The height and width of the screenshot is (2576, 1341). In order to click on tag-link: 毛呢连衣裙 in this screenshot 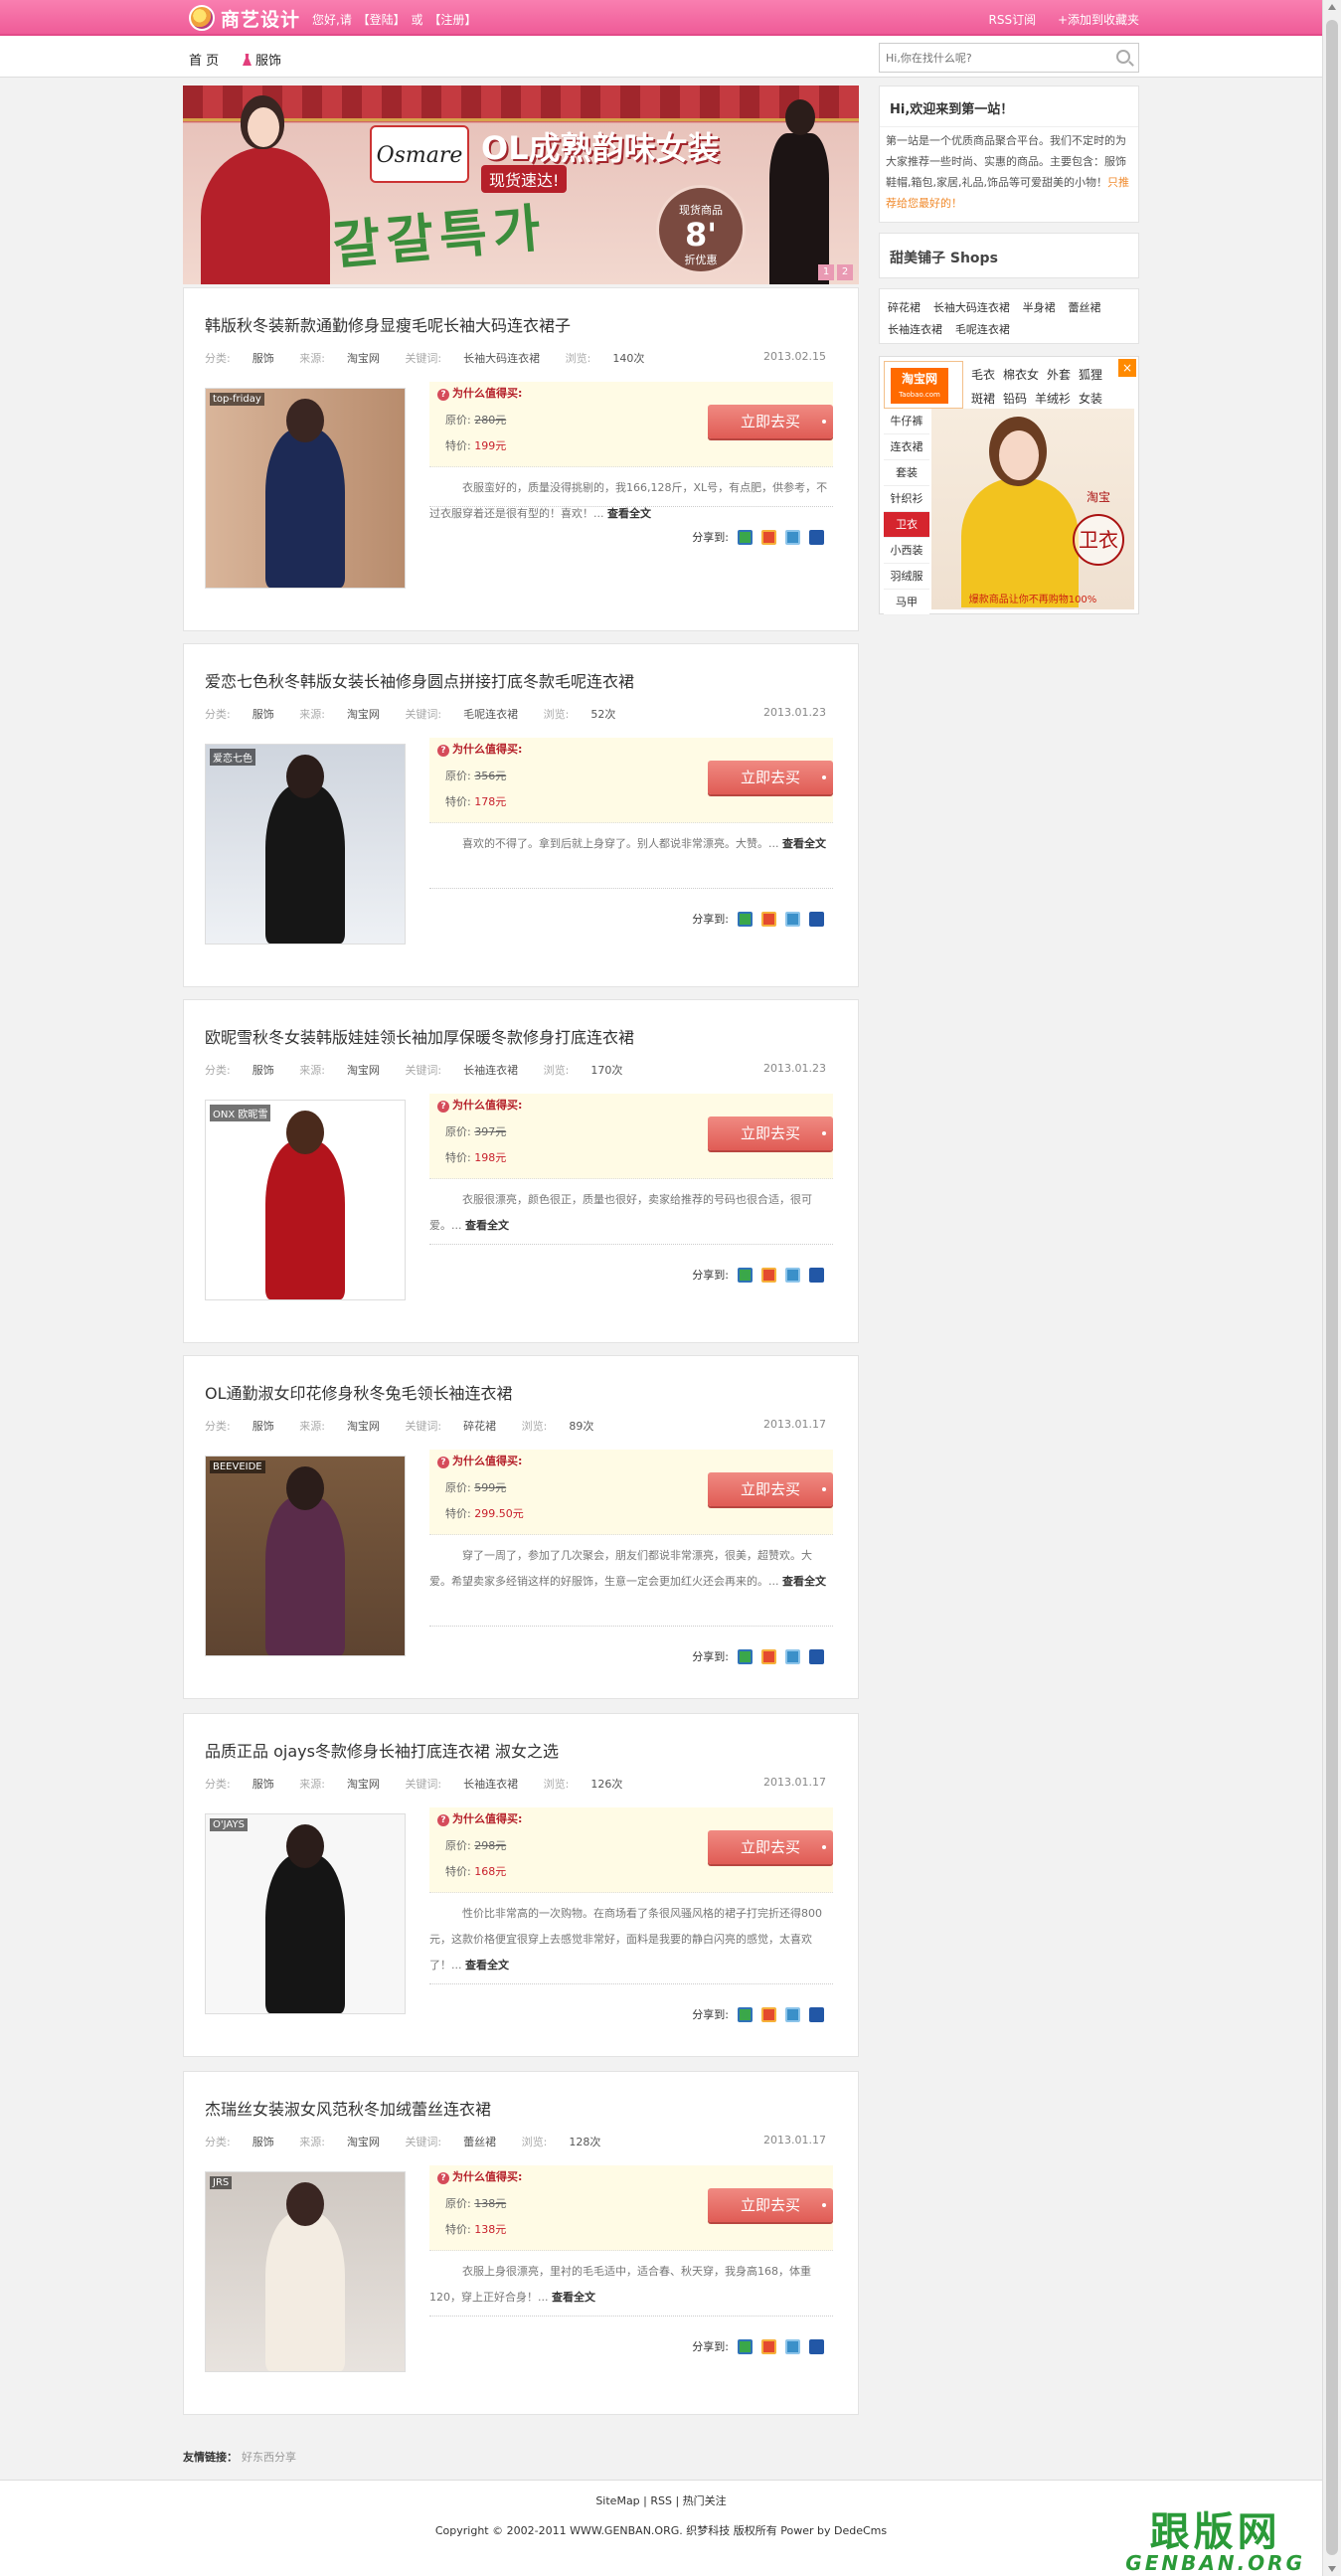, I will do `click(982, 329)`.